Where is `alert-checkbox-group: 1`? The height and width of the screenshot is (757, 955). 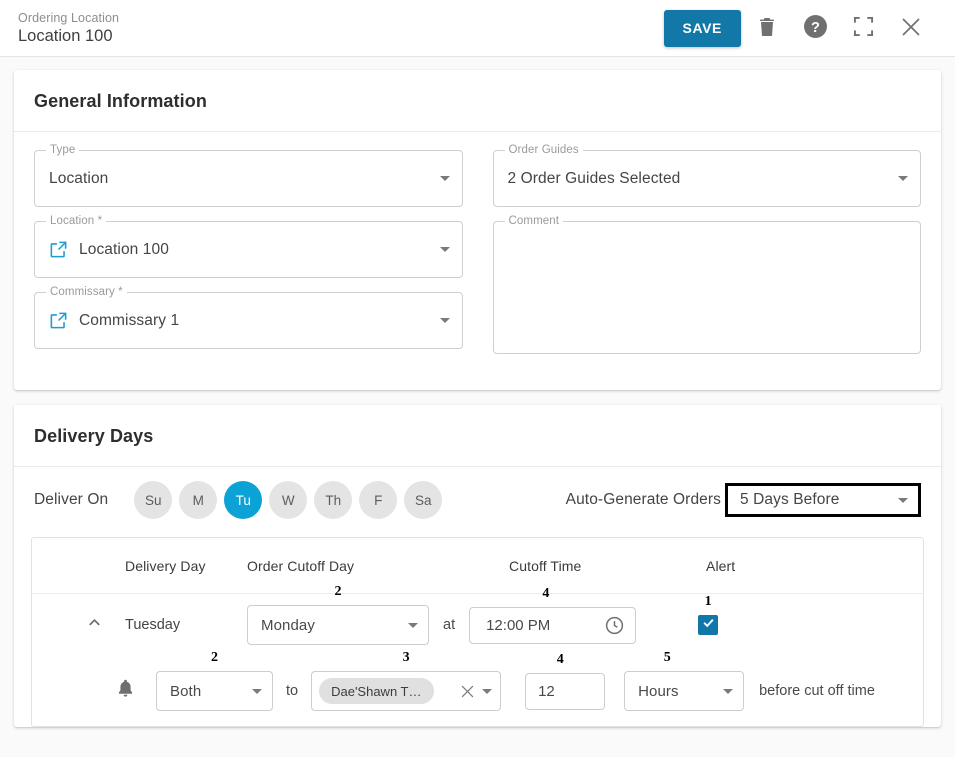
alert-checkbox-group: 1 is located at coordinates (708, 614).